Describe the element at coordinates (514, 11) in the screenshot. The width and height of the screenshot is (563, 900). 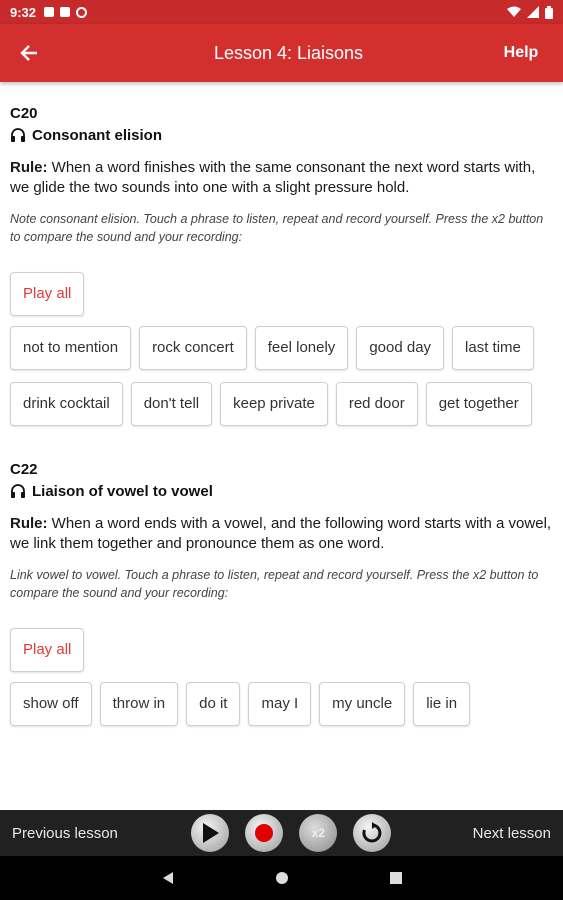
I see `wifi-icon` at that location.